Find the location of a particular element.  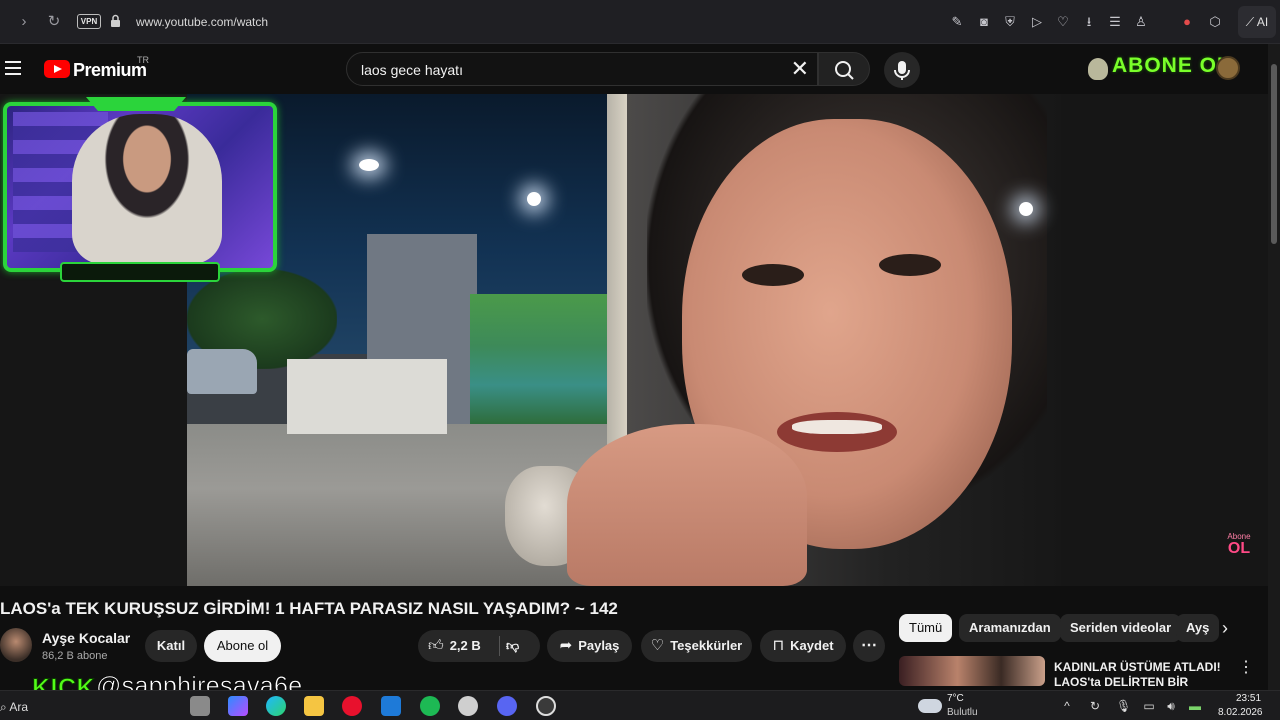

like-divider is located at coordinates (499, 646).